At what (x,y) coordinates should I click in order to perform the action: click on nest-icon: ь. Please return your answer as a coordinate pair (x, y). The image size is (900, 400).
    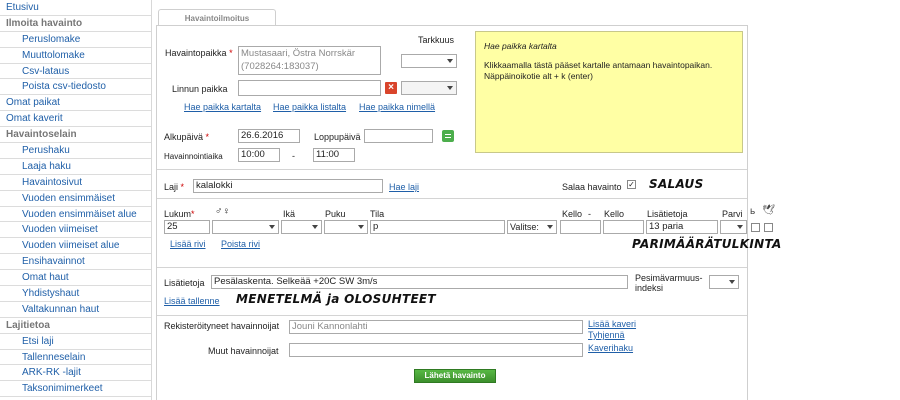
    Looking at the image, I should click on (753, 211).